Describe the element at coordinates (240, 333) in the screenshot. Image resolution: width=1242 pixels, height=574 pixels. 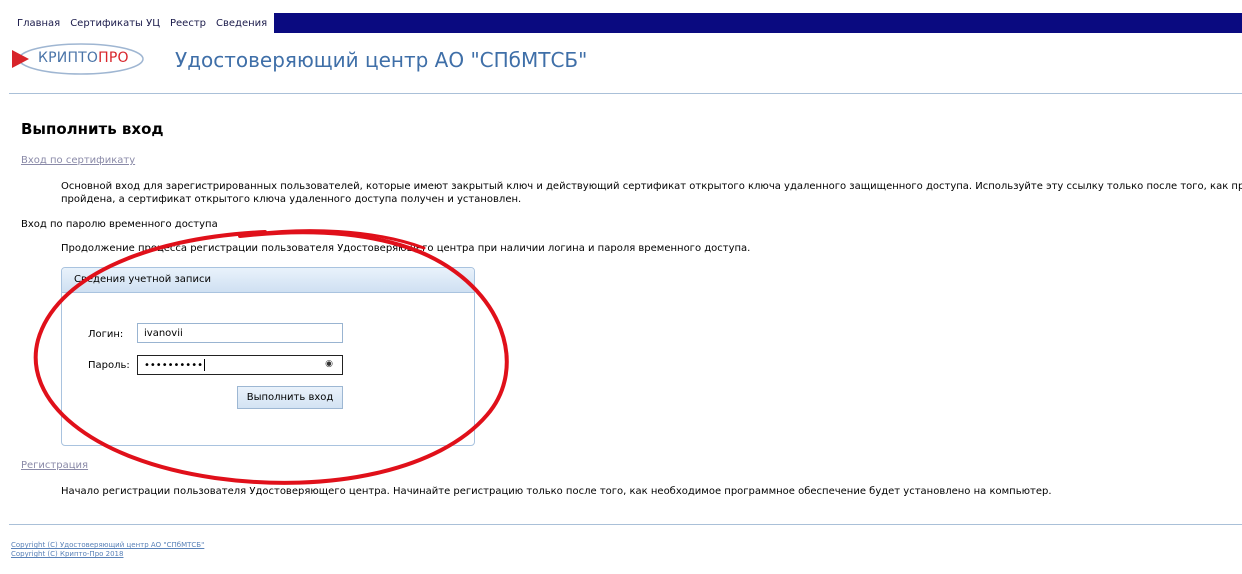
I see `login-input: ivanovii` at that location.